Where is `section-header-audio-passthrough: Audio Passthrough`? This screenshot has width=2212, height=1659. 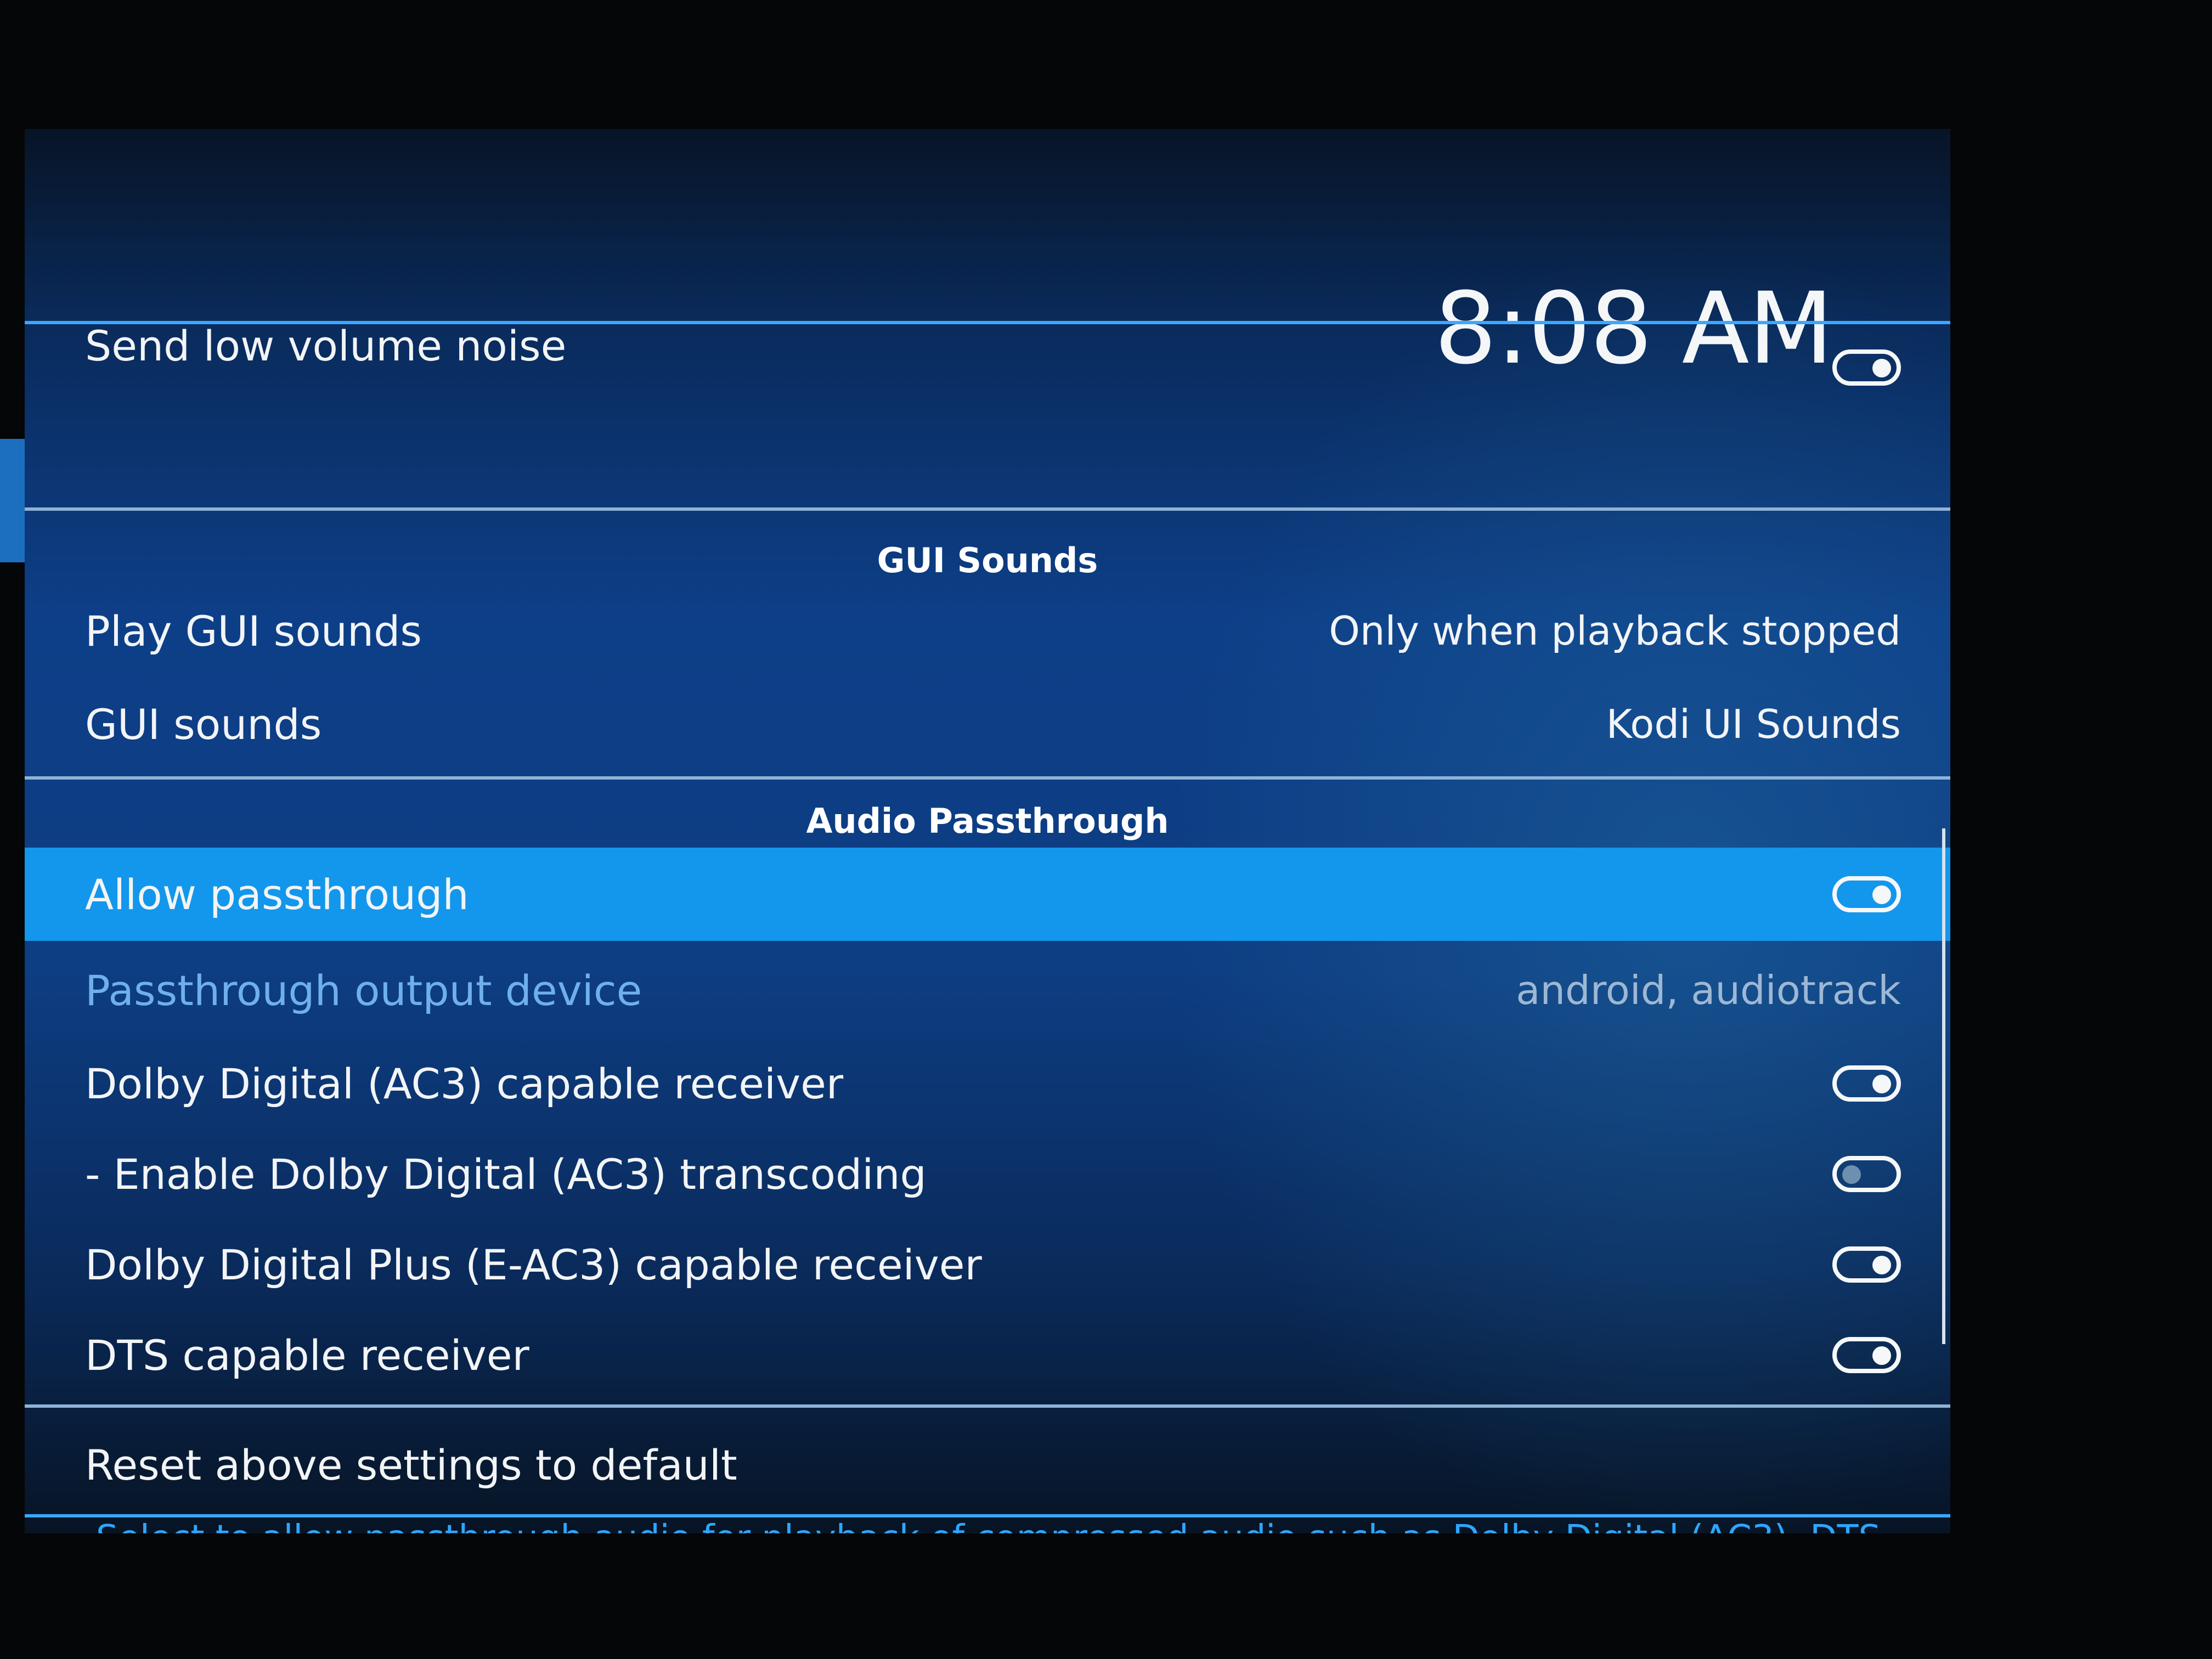
section-header-audio-passthrough: Audio Passthrough is located at coordinates (988, 821).